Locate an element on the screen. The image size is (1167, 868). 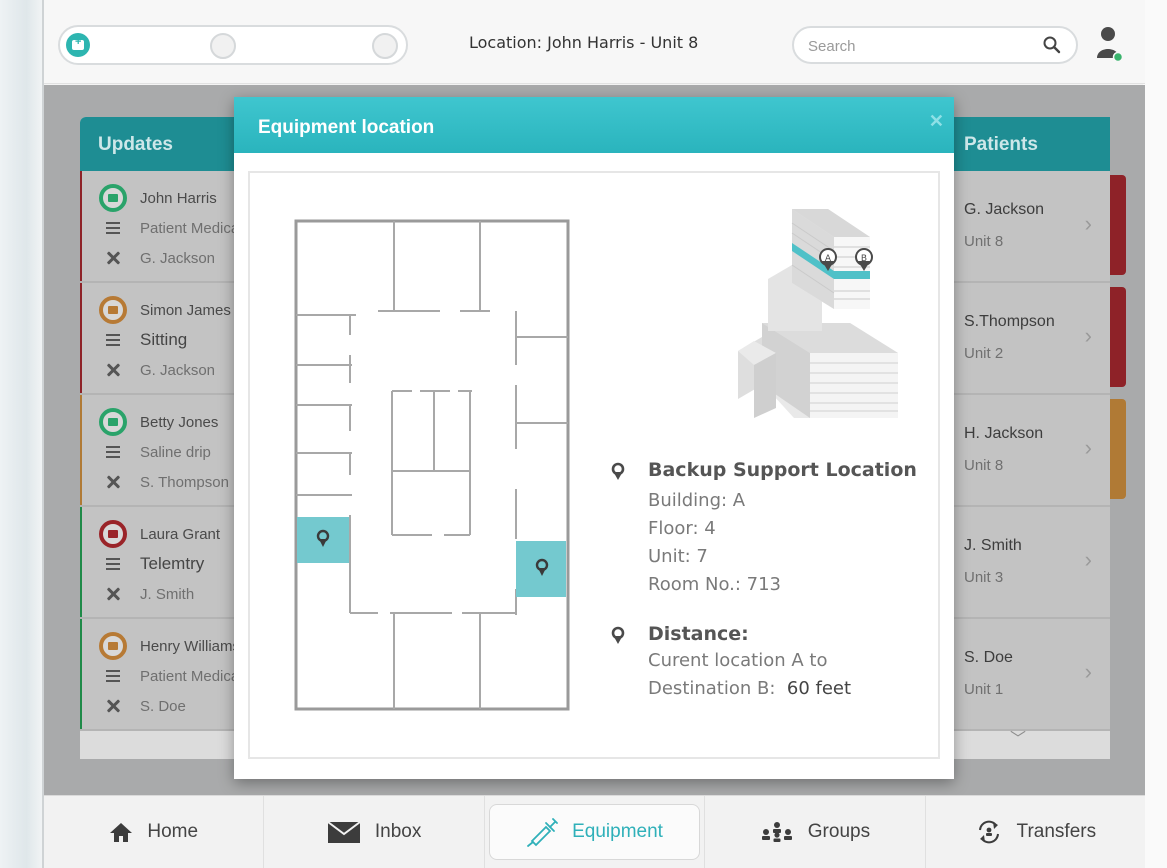
update-item: Laura Grant Telemtry J. Smith is located at coordinates (157, 563).